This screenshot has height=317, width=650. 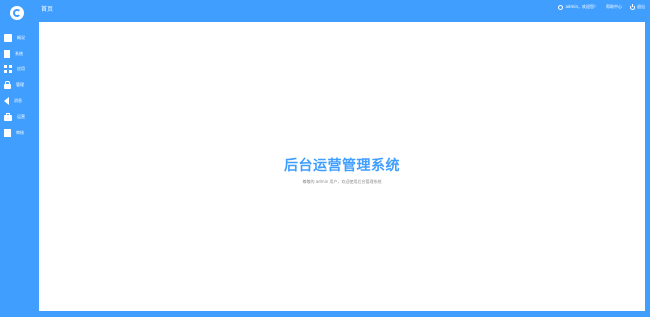 I want to click on sidebar-item-label: 概况, so click(x=21, y=37).